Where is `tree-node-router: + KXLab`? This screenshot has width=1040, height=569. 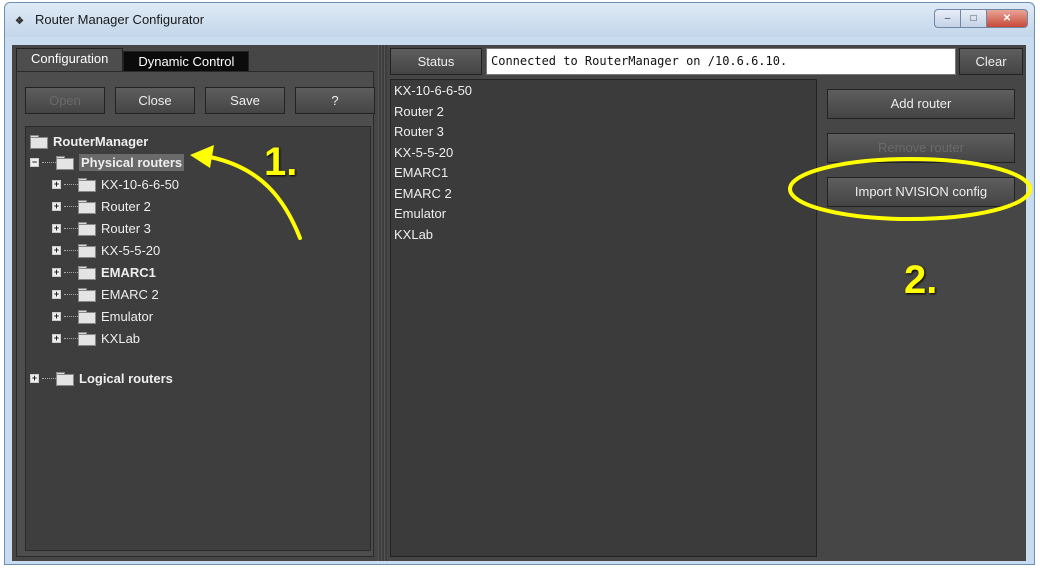
tree-node-router: + KXLab is located at coordinates (96, 338).